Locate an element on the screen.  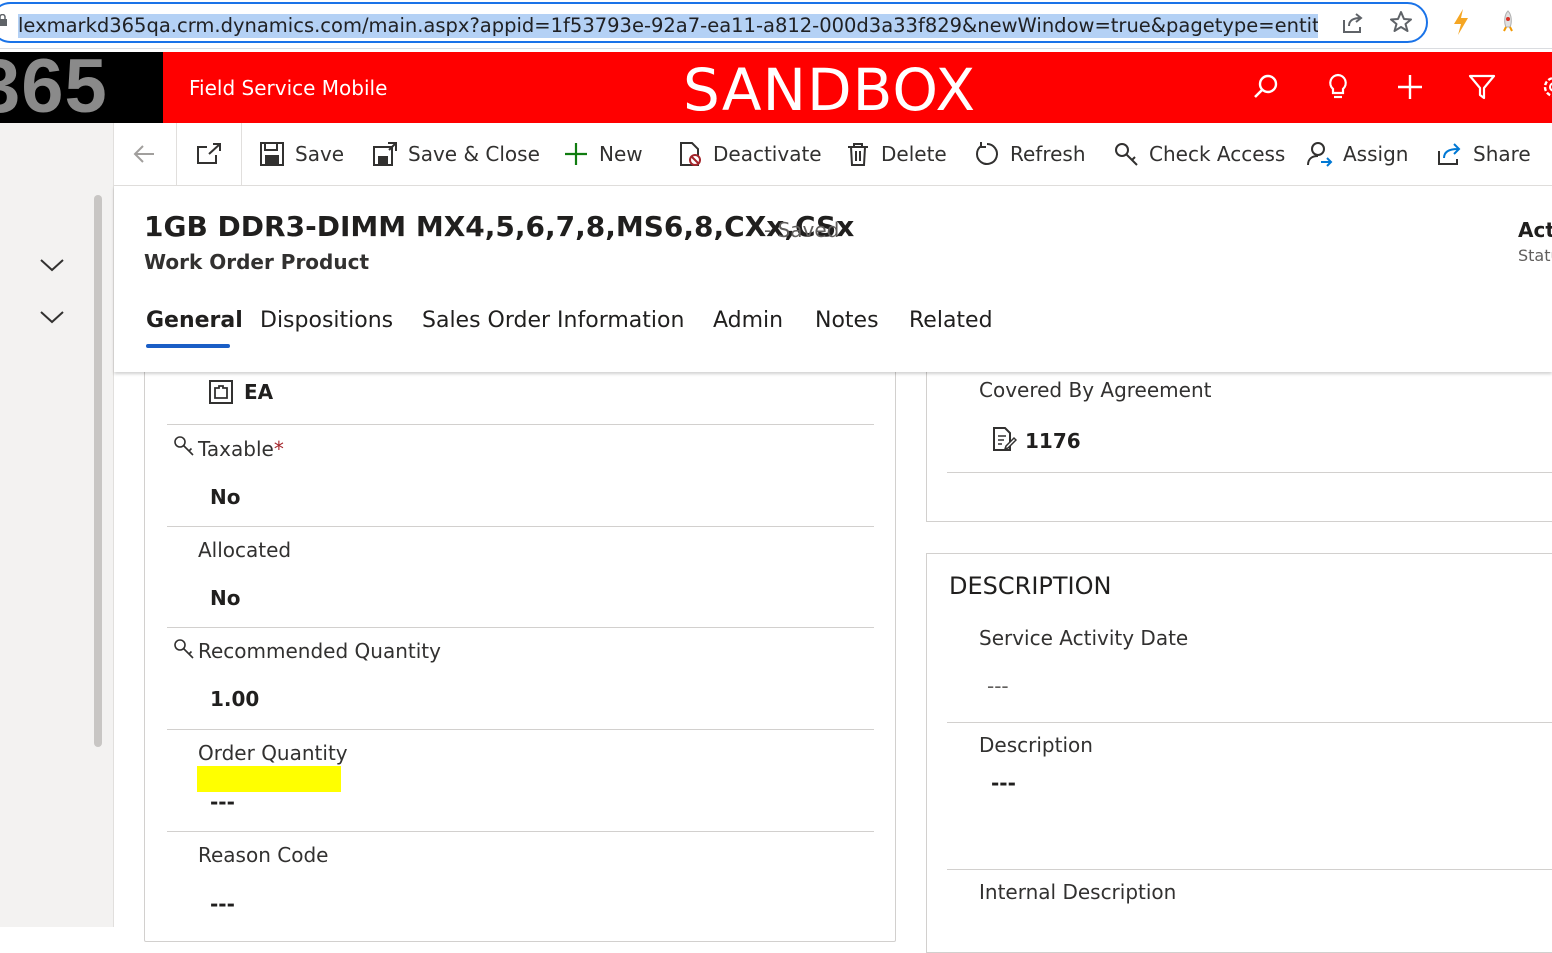
check-access-label: Check Access is located at coordinates (1217, 154).